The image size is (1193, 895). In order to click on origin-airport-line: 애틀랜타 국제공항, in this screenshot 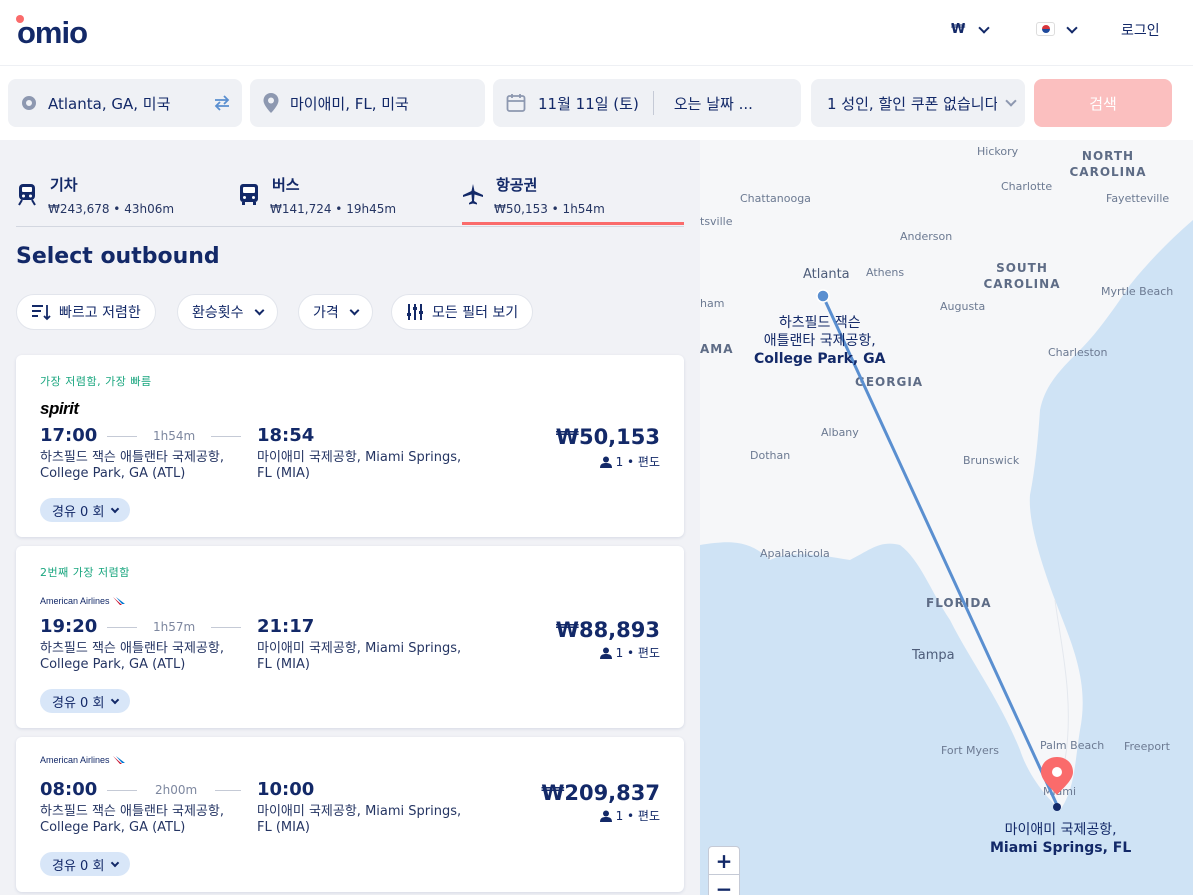, I will do `click(819, 341)`.